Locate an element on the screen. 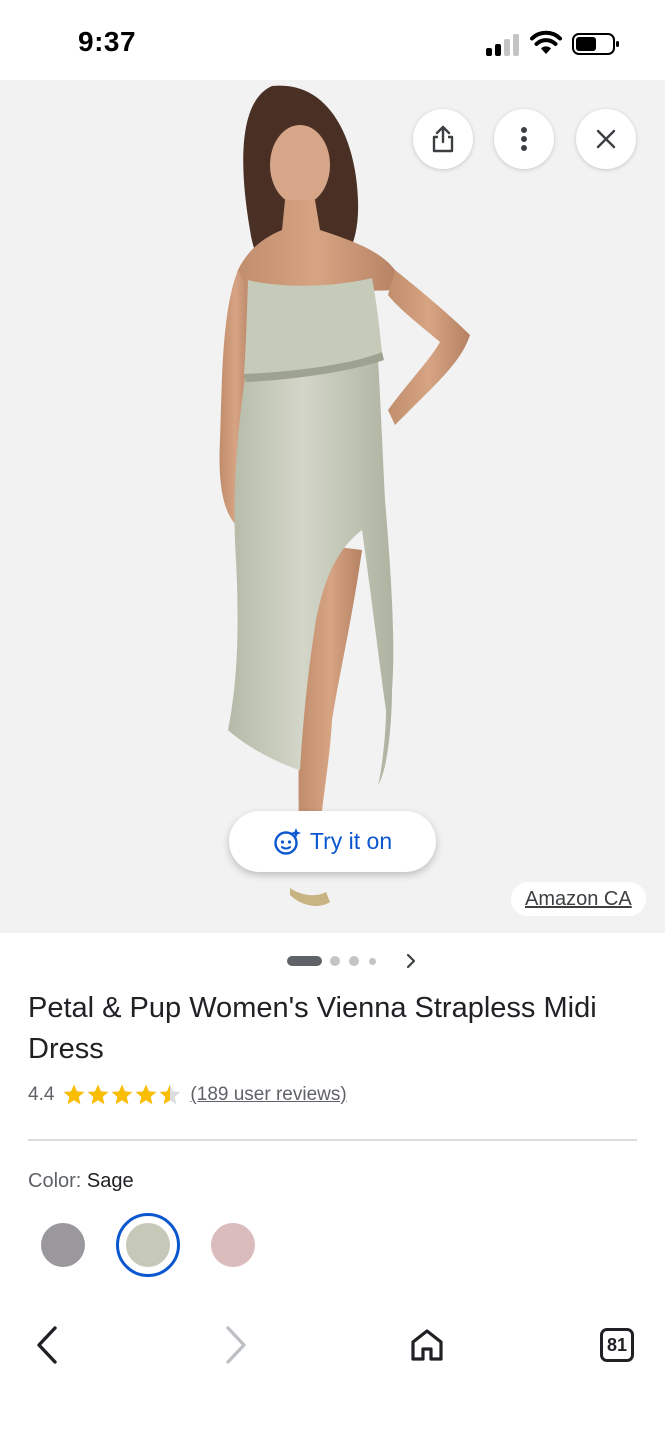 Image resolution: width=665 pixels, height=1440 pixels. try-it-on-label: Try it on is located at coordinates (351, 841).